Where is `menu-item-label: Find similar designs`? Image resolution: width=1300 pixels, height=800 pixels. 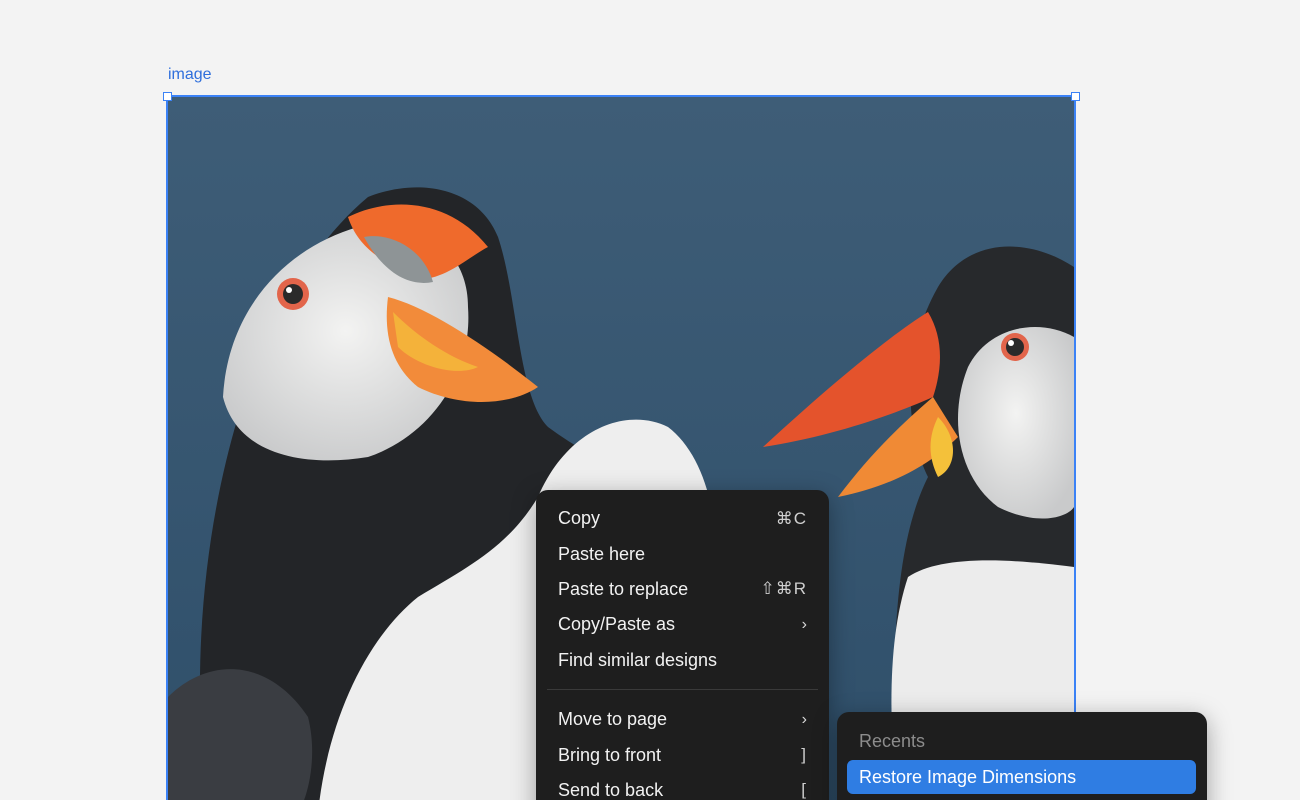
menu-item-label: Find similar designs is located at coordinates (638, 659).